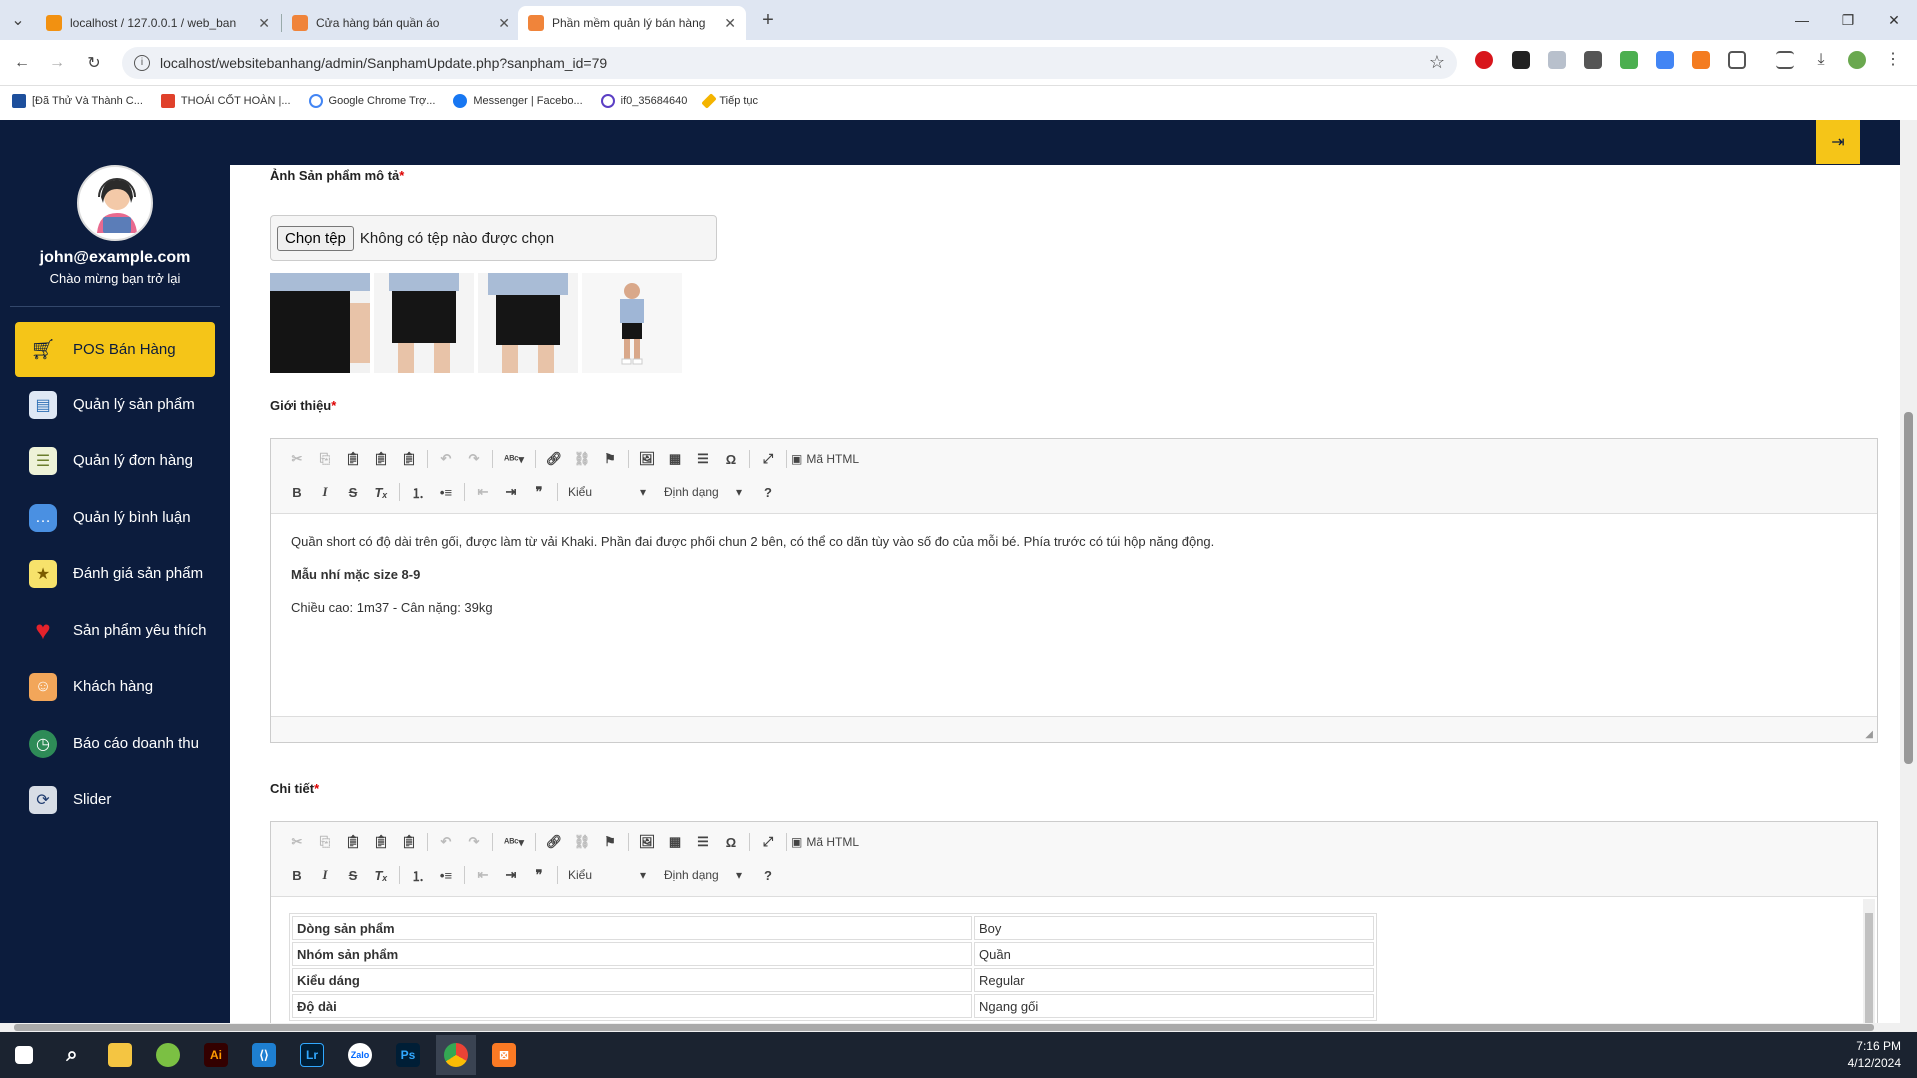  Describe the element at coordinates (325, 875) in the screenshot. I see `italic-icon: I` at that location.